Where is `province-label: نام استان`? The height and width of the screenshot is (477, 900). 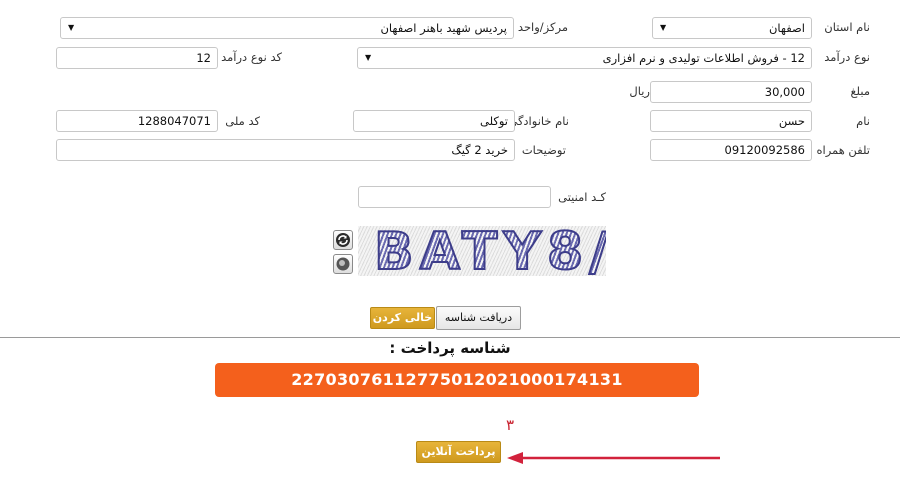
province-label: نام استان is located at coordinates (847, 27).